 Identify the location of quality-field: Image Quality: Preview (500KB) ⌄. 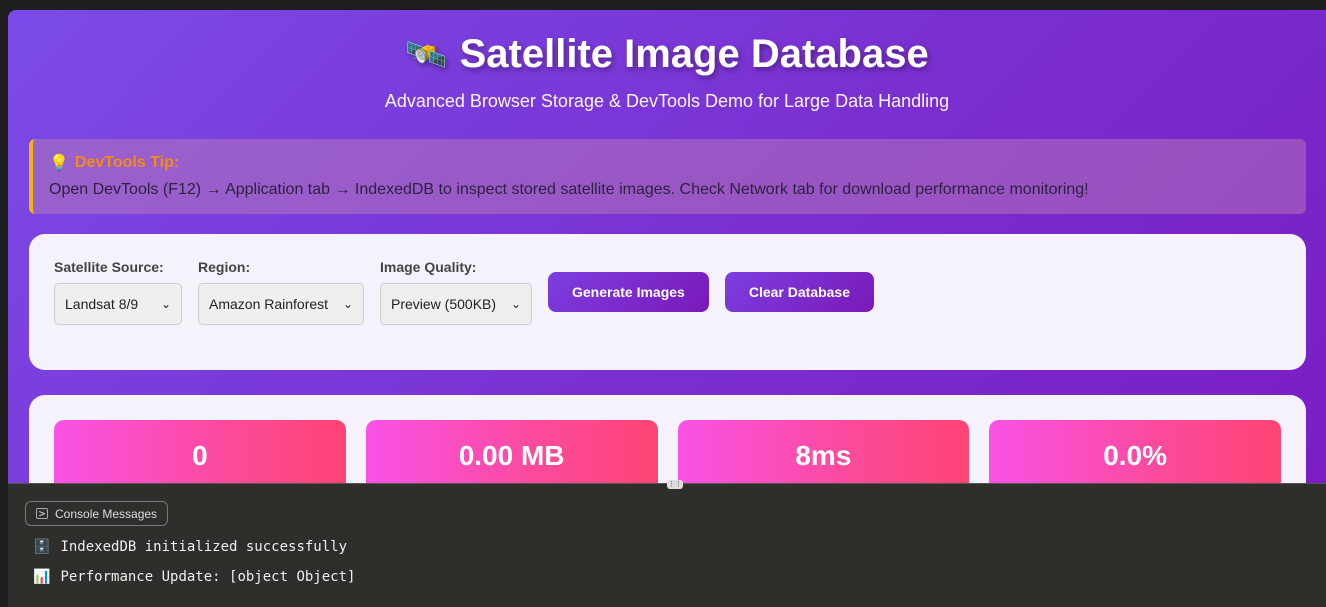
(456, 292).